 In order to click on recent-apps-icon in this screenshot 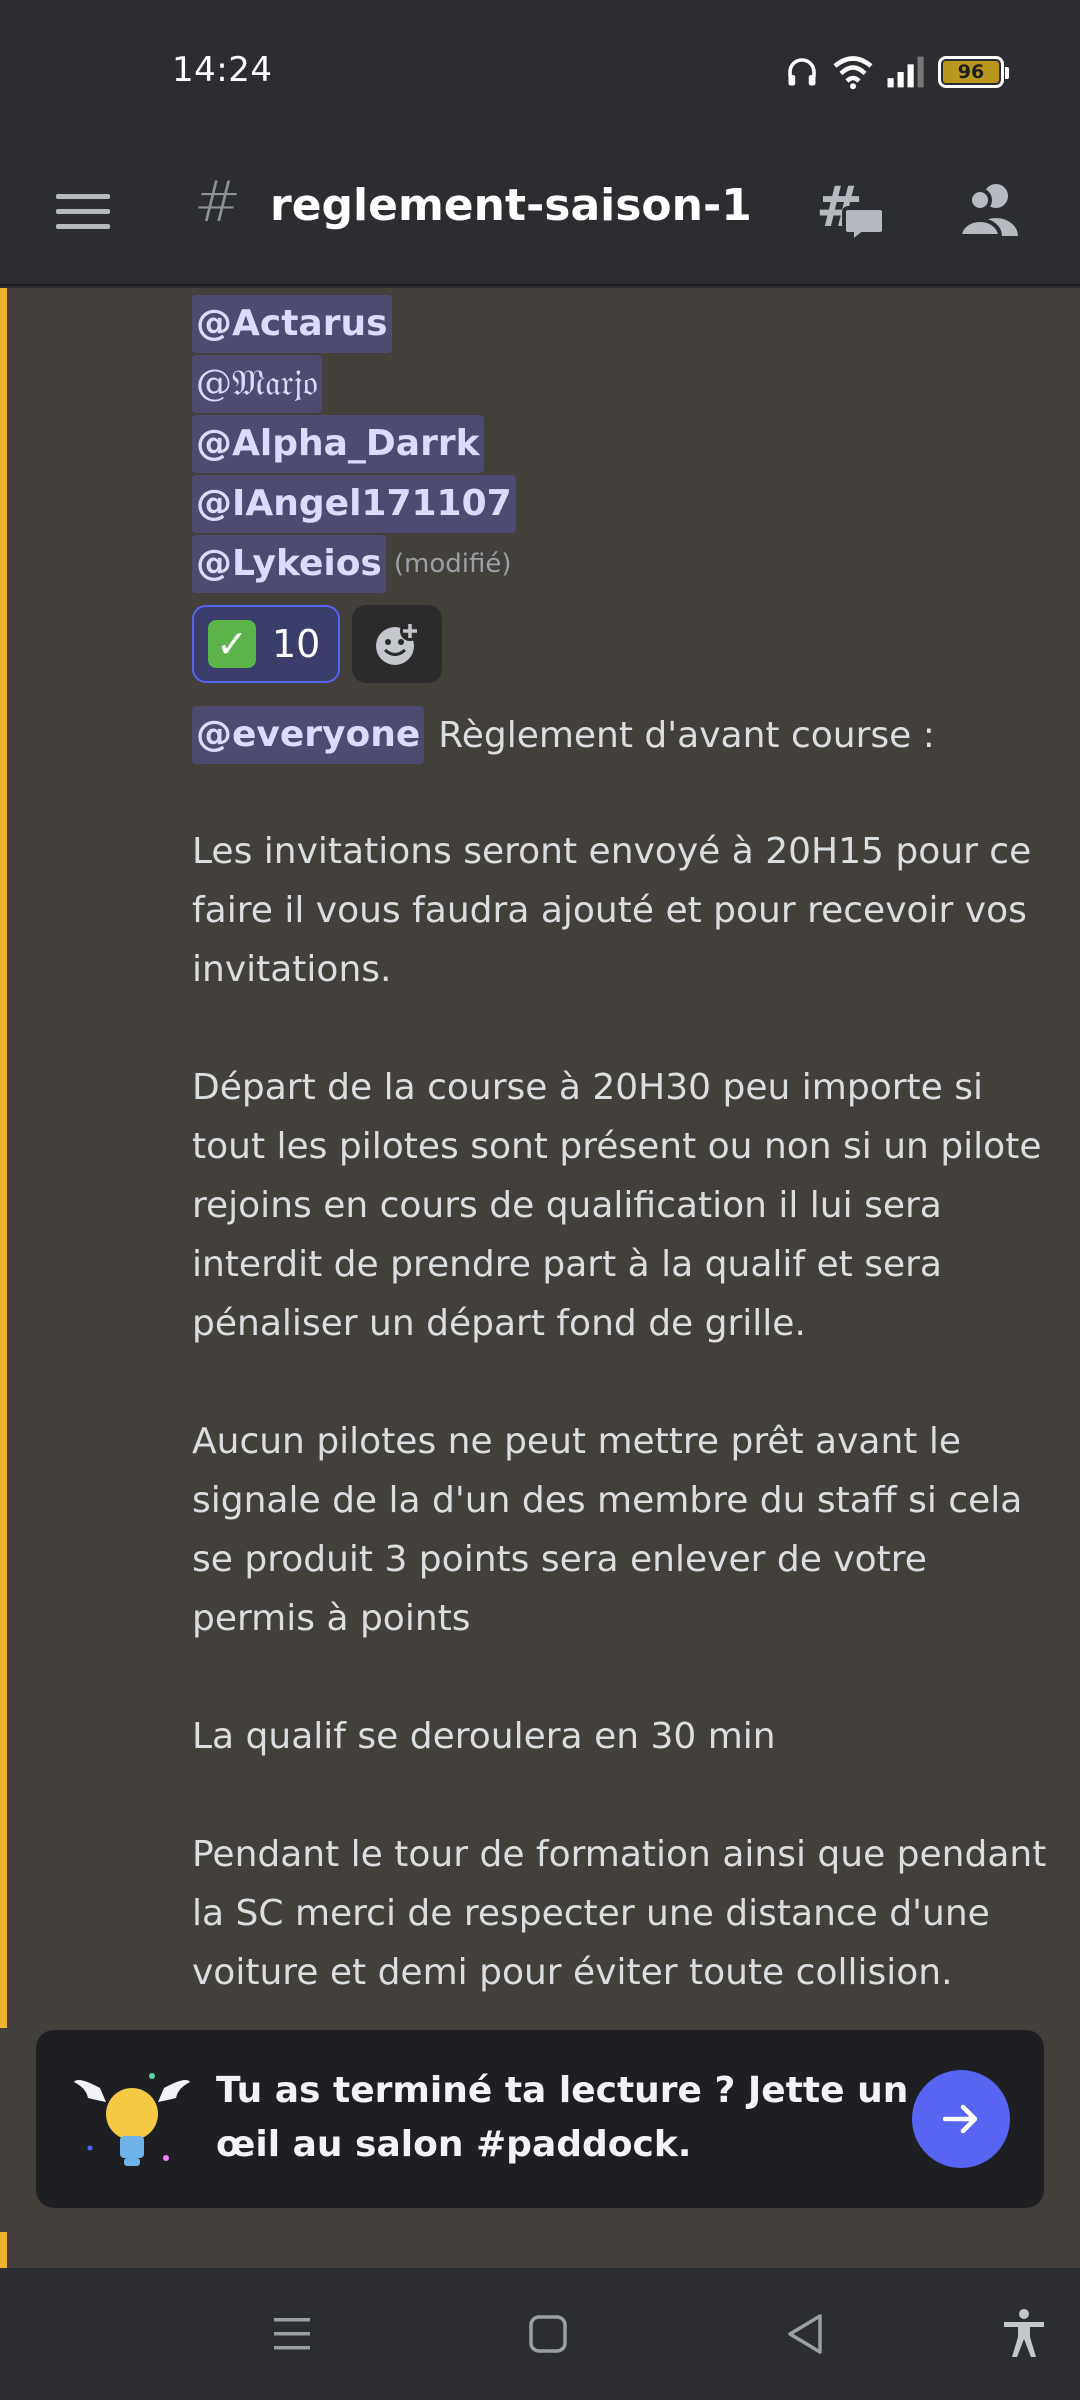, I will do `click(292, 2334)`.